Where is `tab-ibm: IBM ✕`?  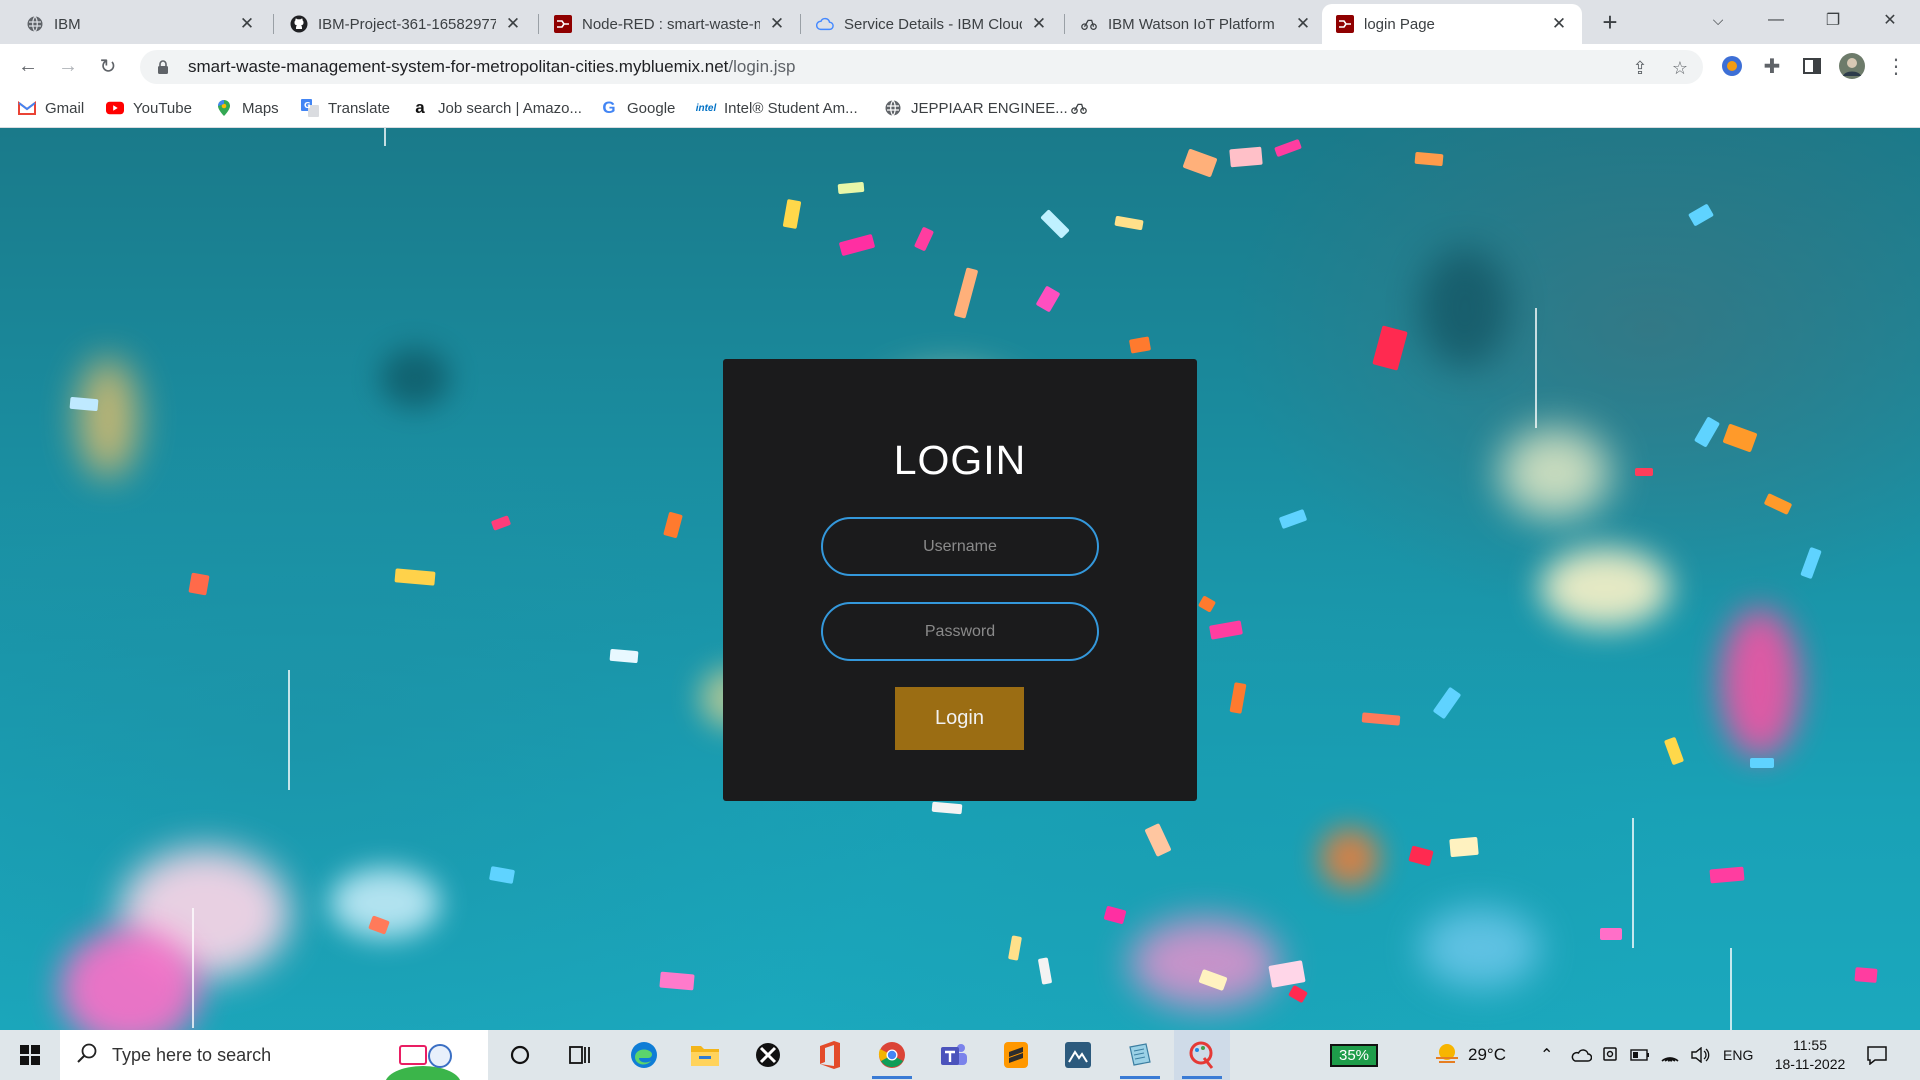 tab-ibm: IBM ✕ is located at coordinates (141, 24).